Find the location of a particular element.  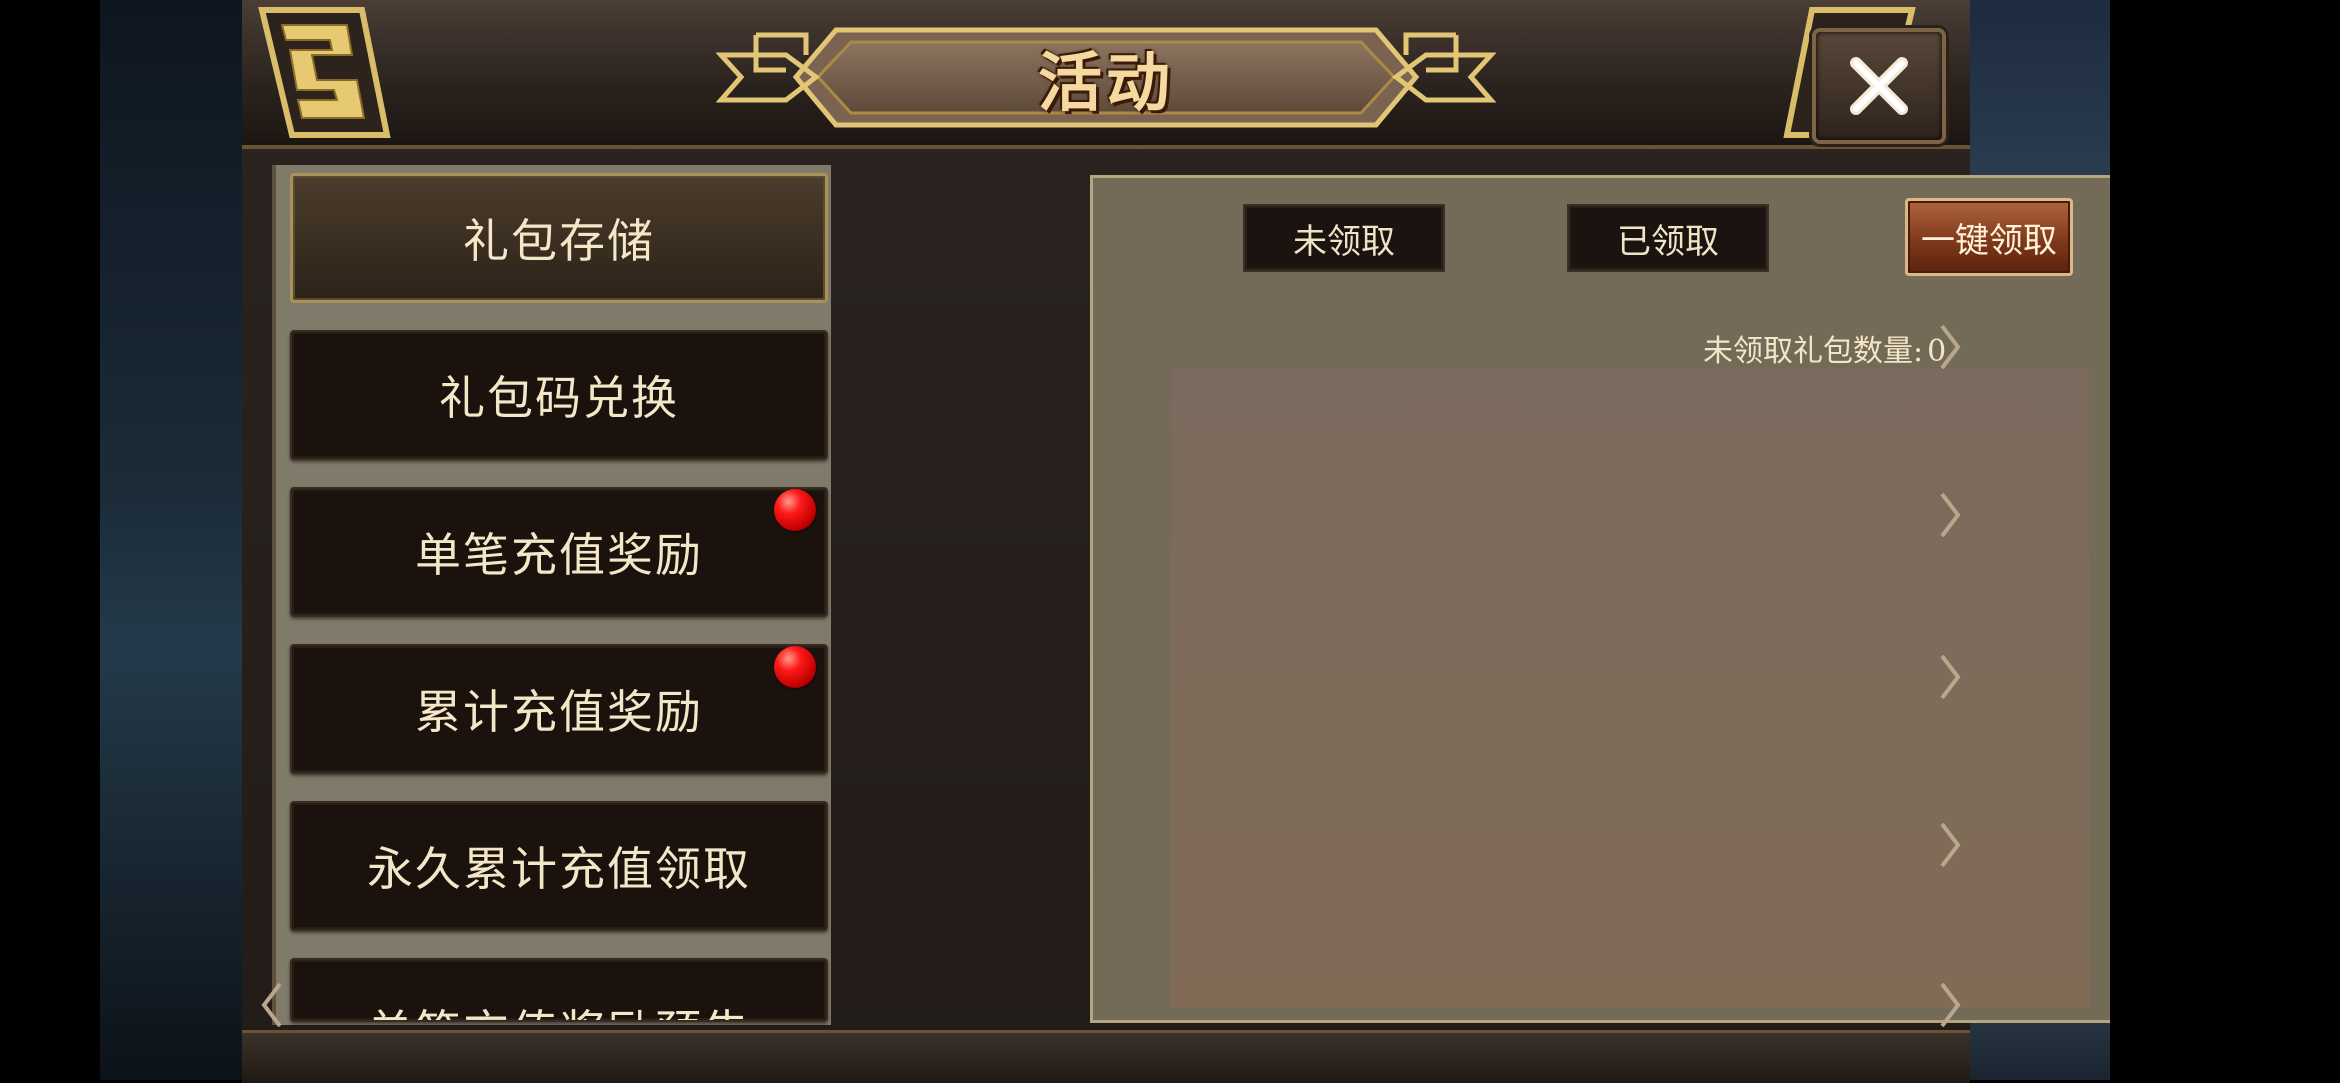

claim-all-button: 一键领取 is located at coordinates (1989, 237).